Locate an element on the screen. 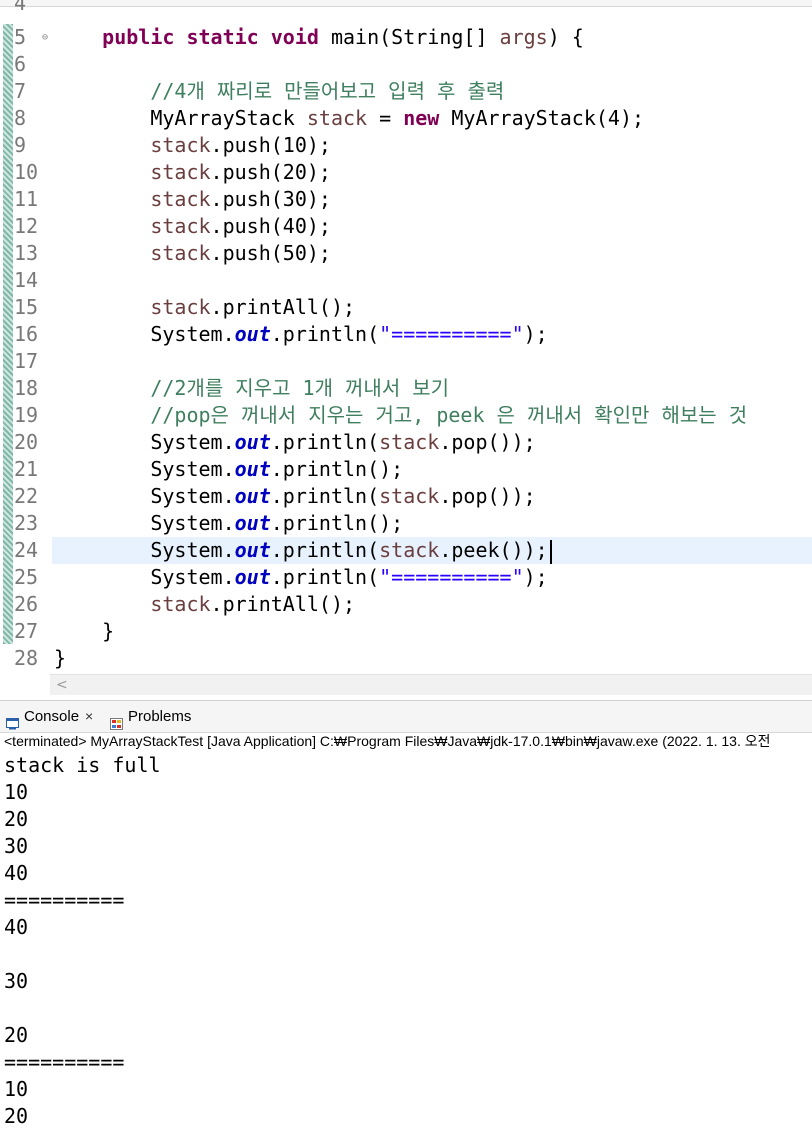  line-number: 25 is located at coordinates (26, 577).